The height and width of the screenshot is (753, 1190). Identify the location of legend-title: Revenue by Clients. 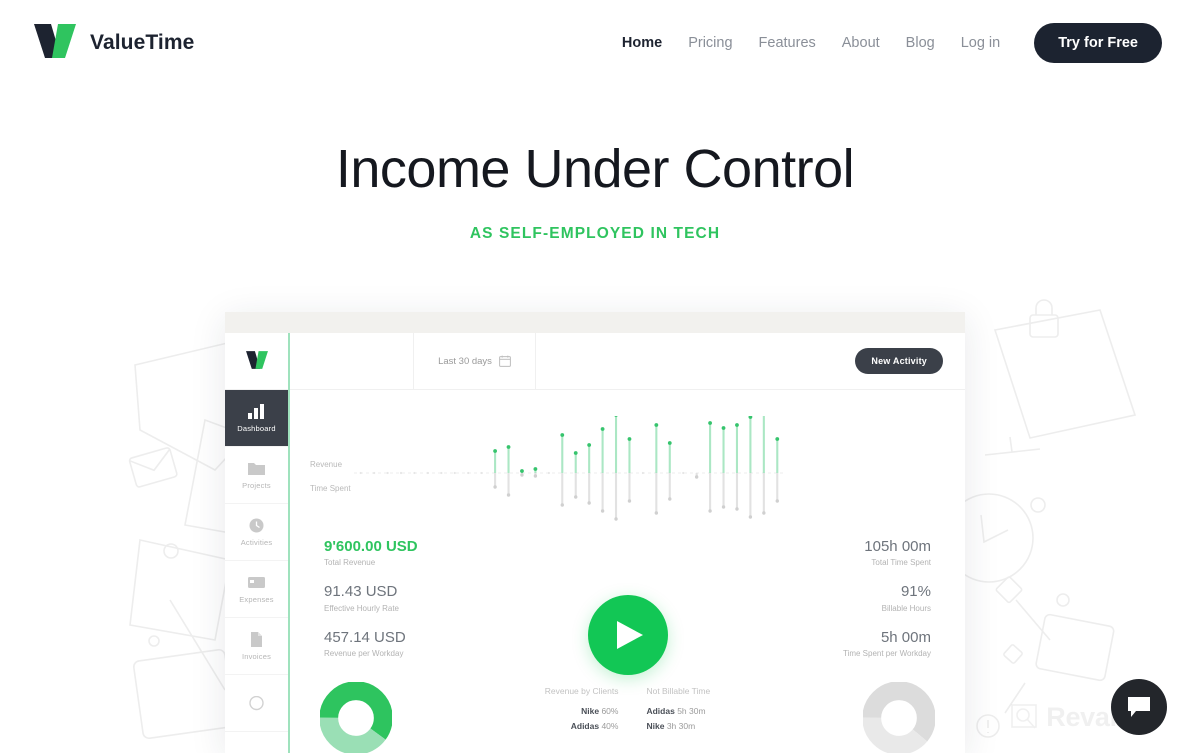
(581, 691).